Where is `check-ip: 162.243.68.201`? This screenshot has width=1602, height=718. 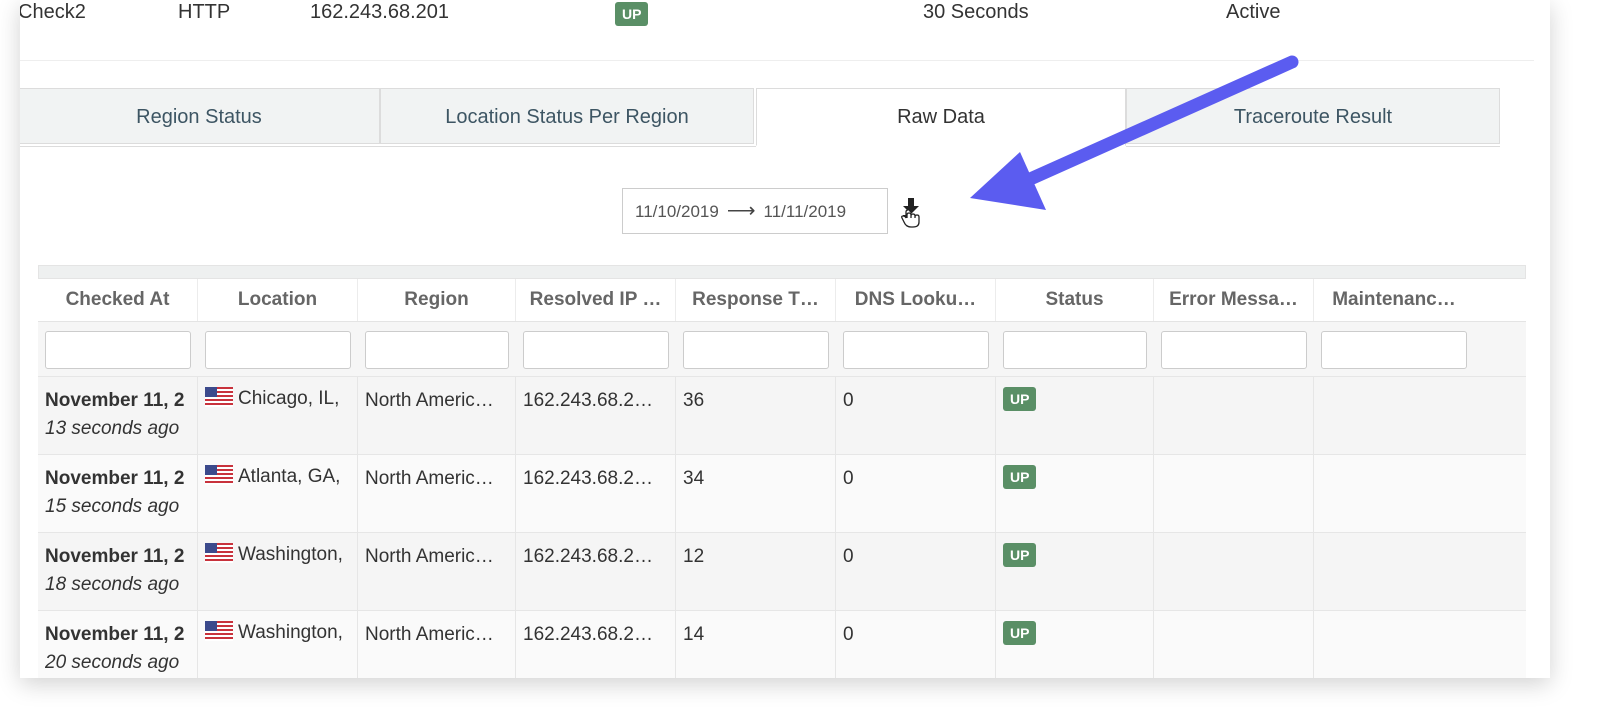
check-ip: 162.243.68.201 is located at coordinates (380, 12).